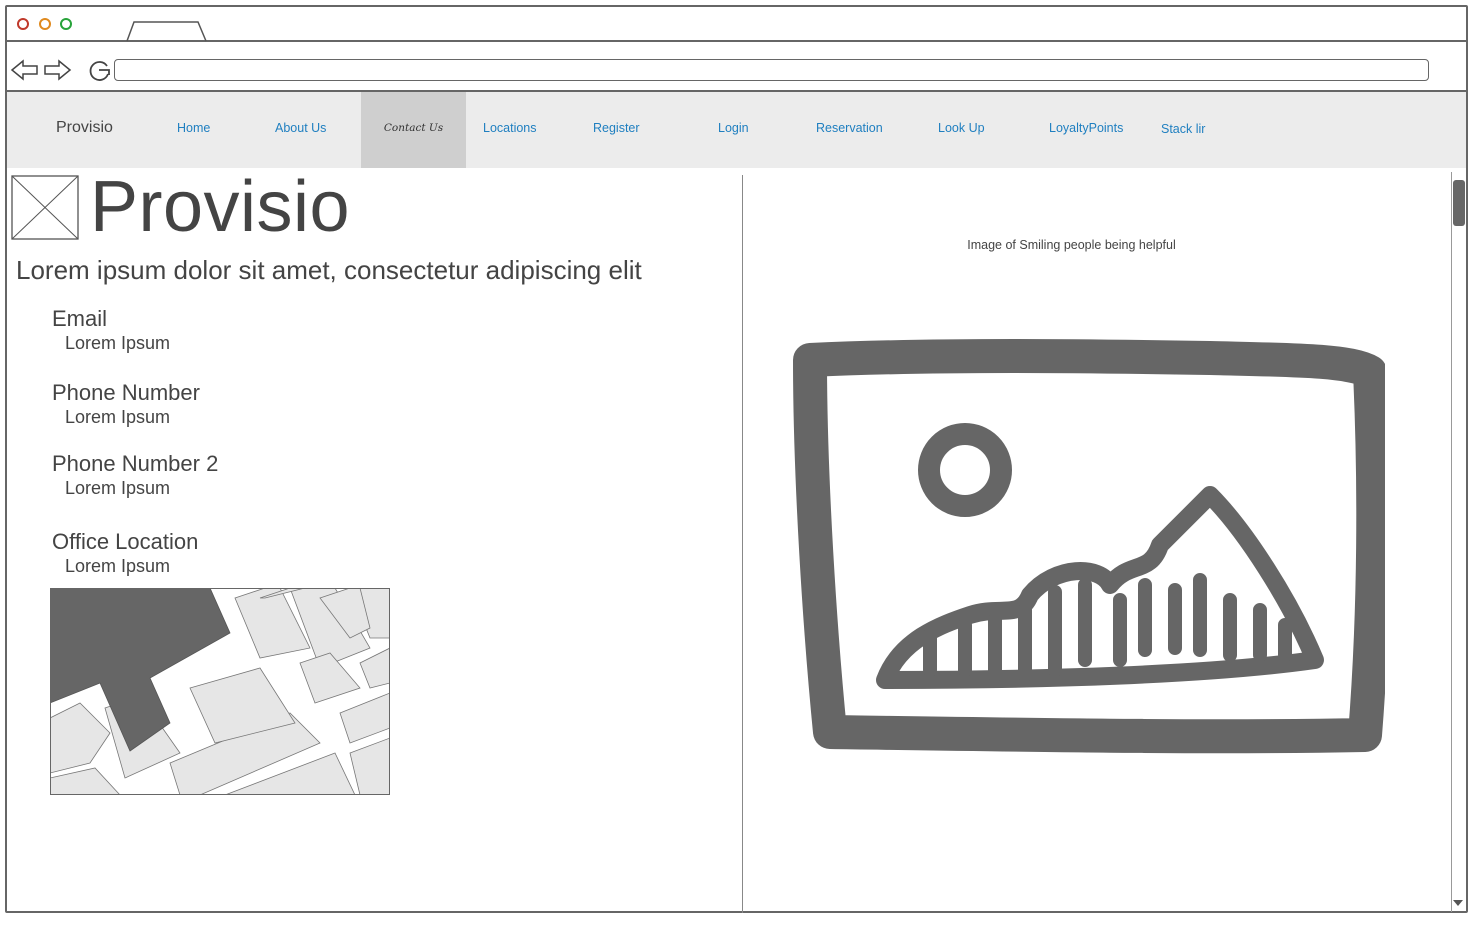 The image size is (1475, 928). Describe the element at coordinates (118, 566) in the screenshot. I see `office-location-value: Lorem Ipsum` at that location.